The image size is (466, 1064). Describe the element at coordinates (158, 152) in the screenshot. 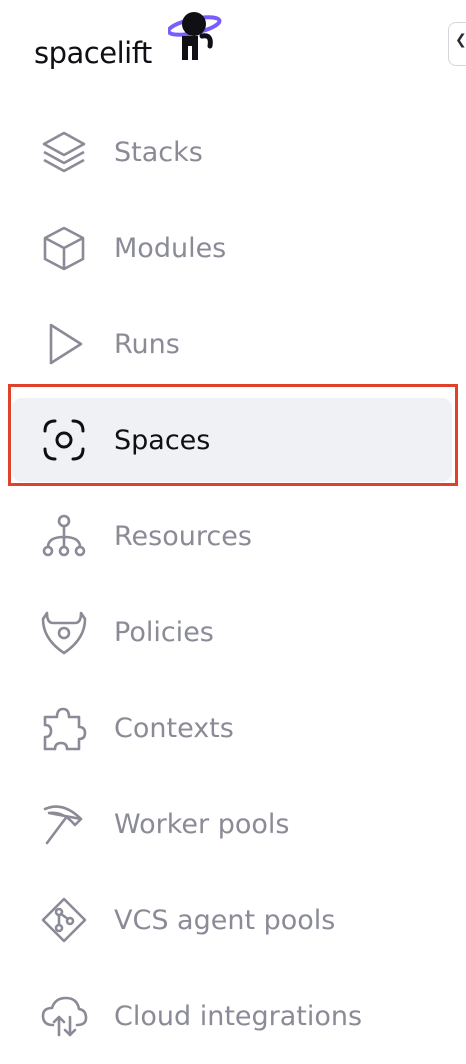

I see `sidebar-item-label: Stacks` at that location.